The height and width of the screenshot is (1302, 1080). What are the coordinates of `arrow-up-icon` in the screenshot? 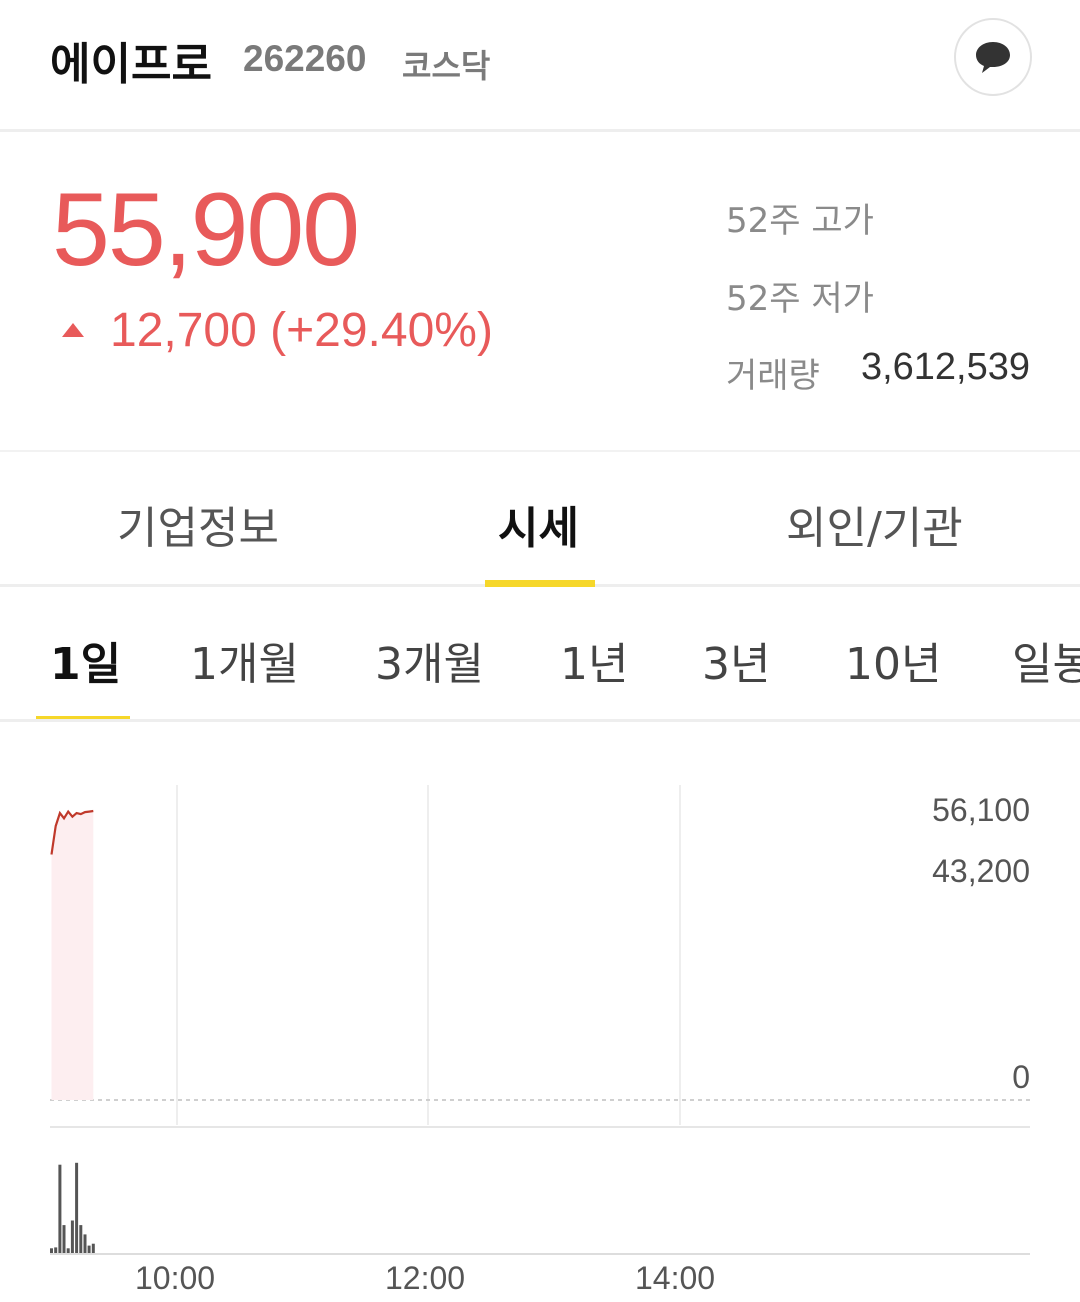 It's located at (73, 330).